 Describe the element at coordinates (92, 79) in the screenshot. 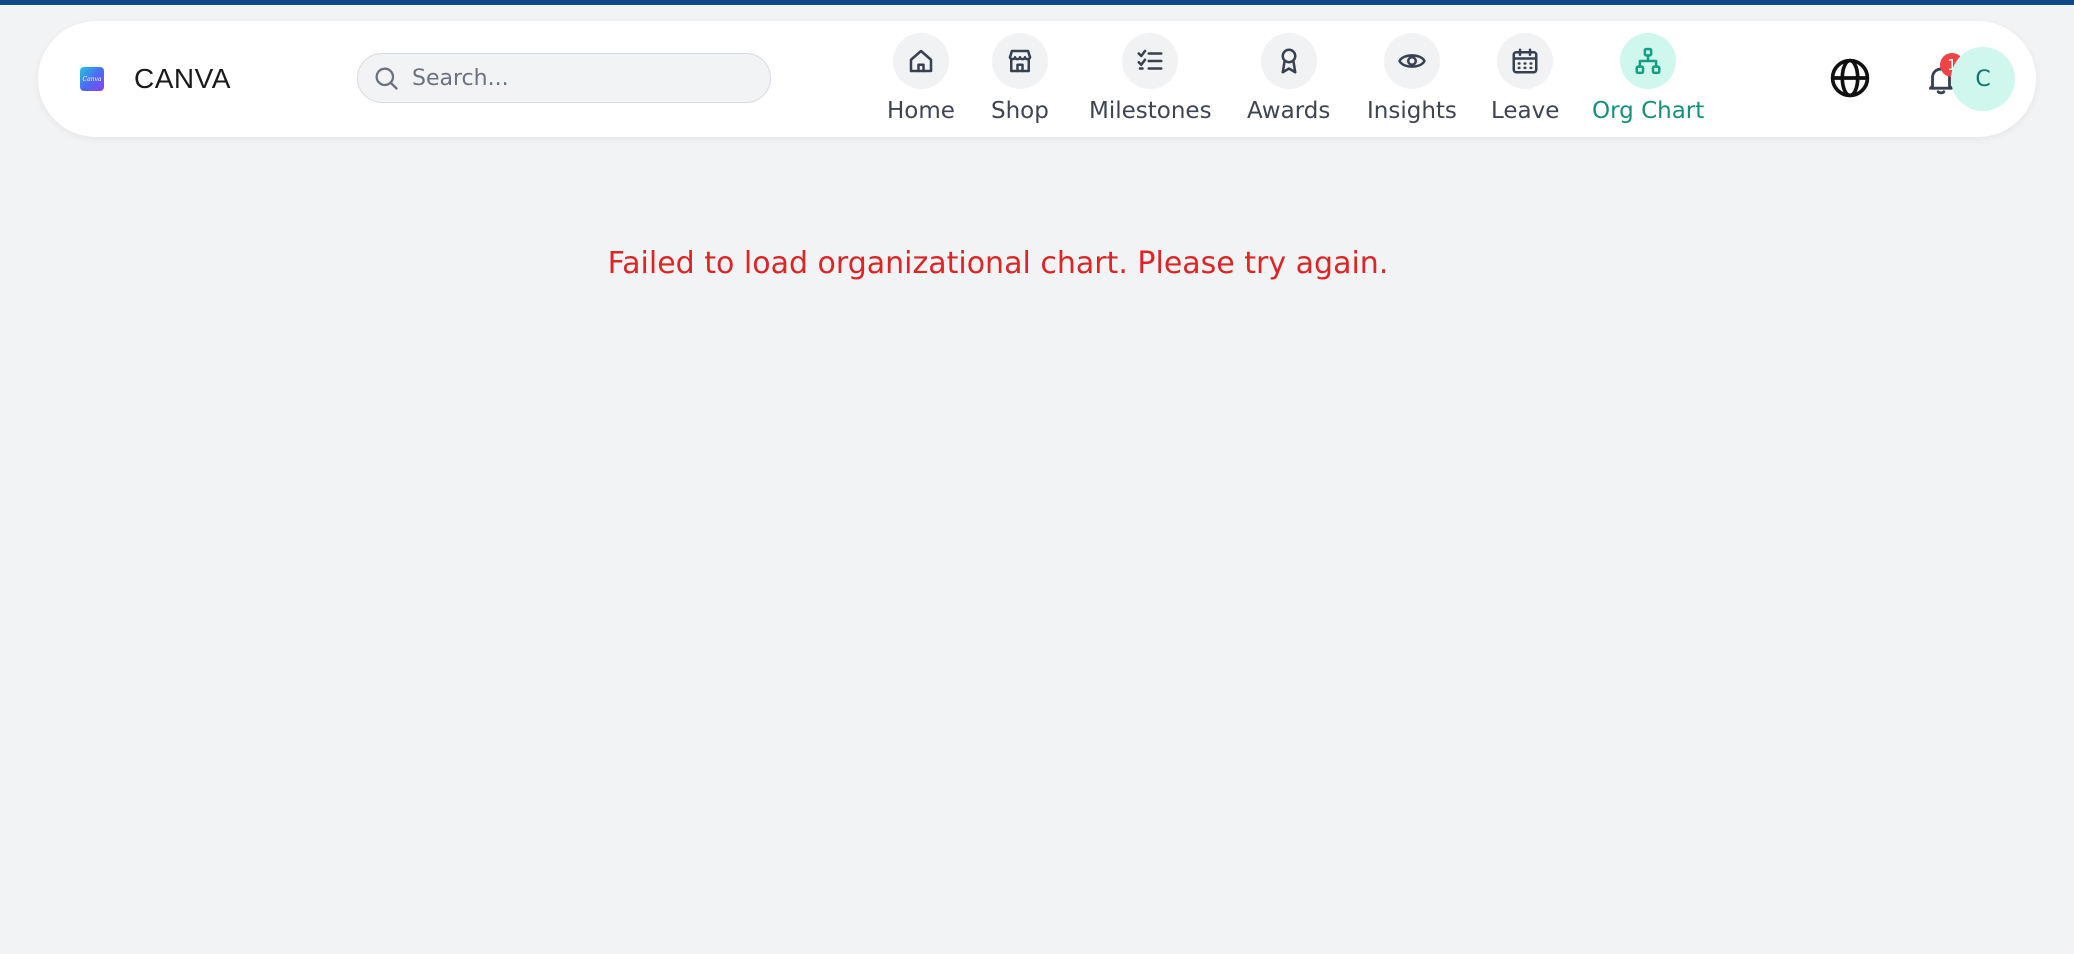

I see `canva-logo: Canva` at that location.